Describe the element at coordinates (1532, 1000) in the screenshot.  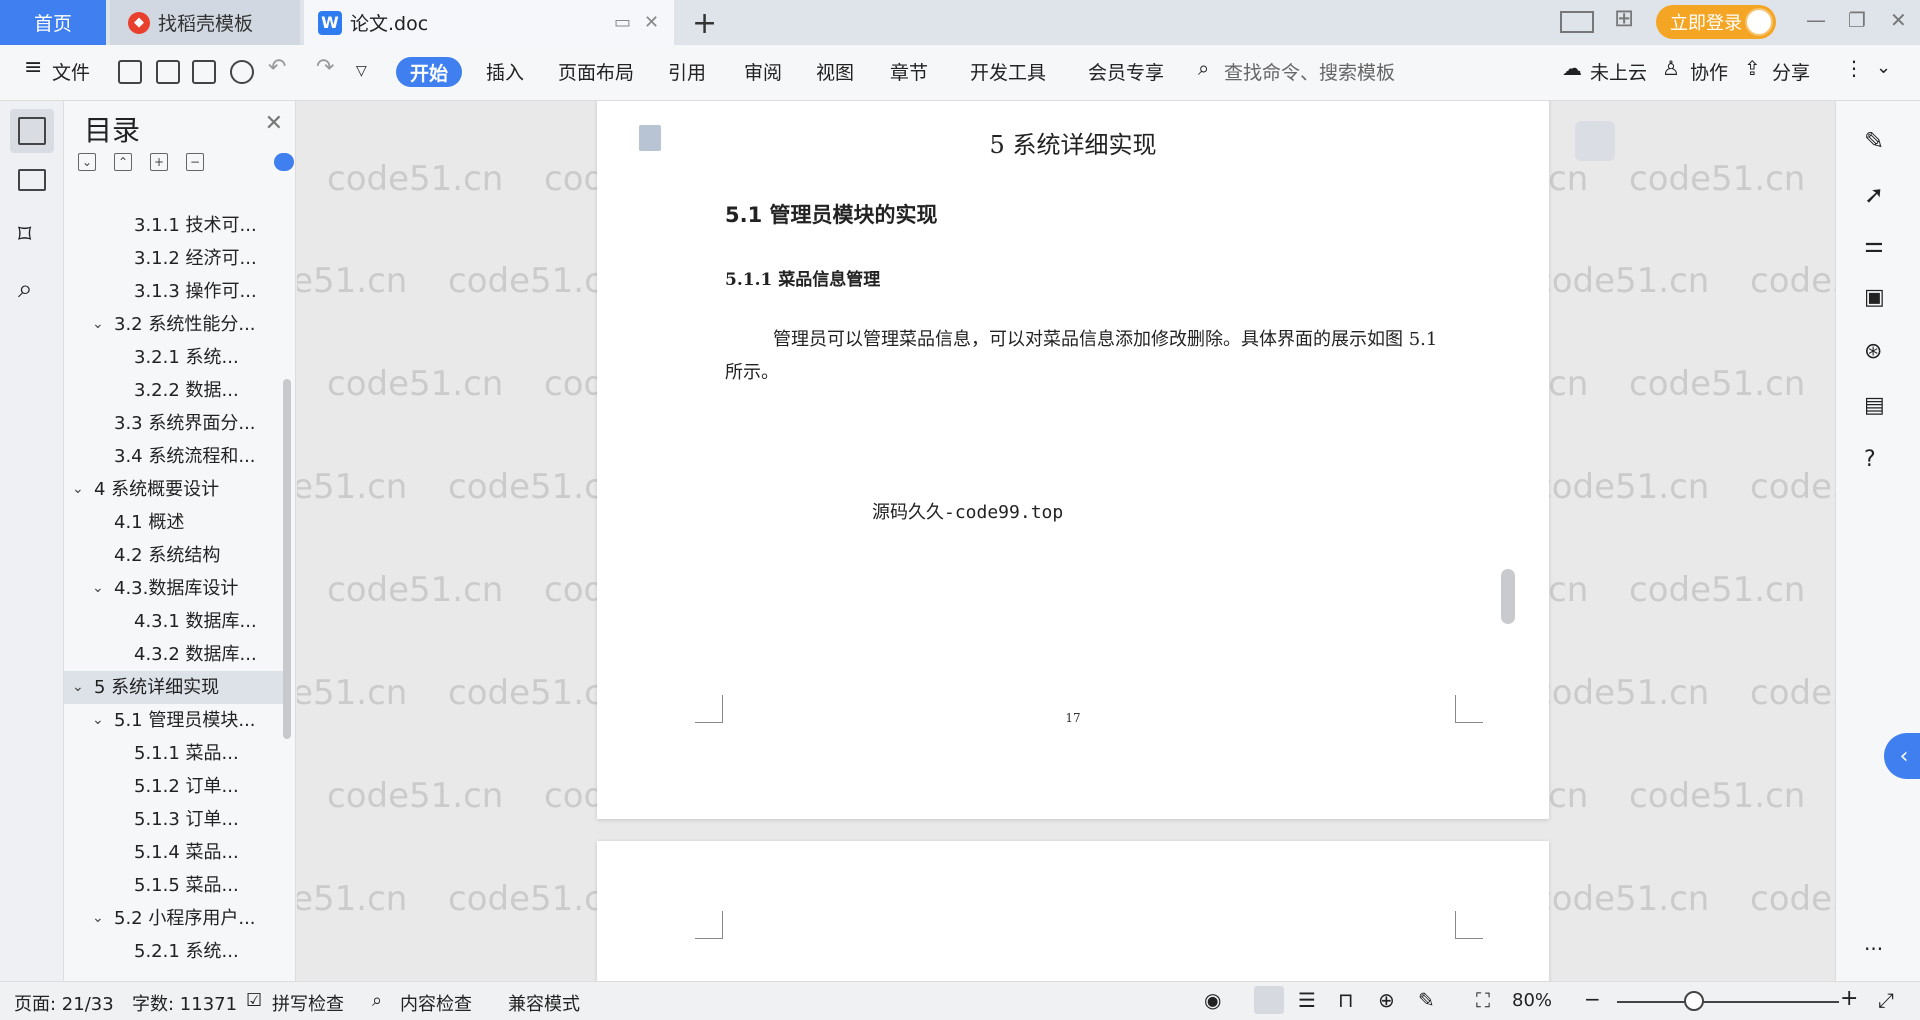
I see `zoom-level: 80%` at that location.